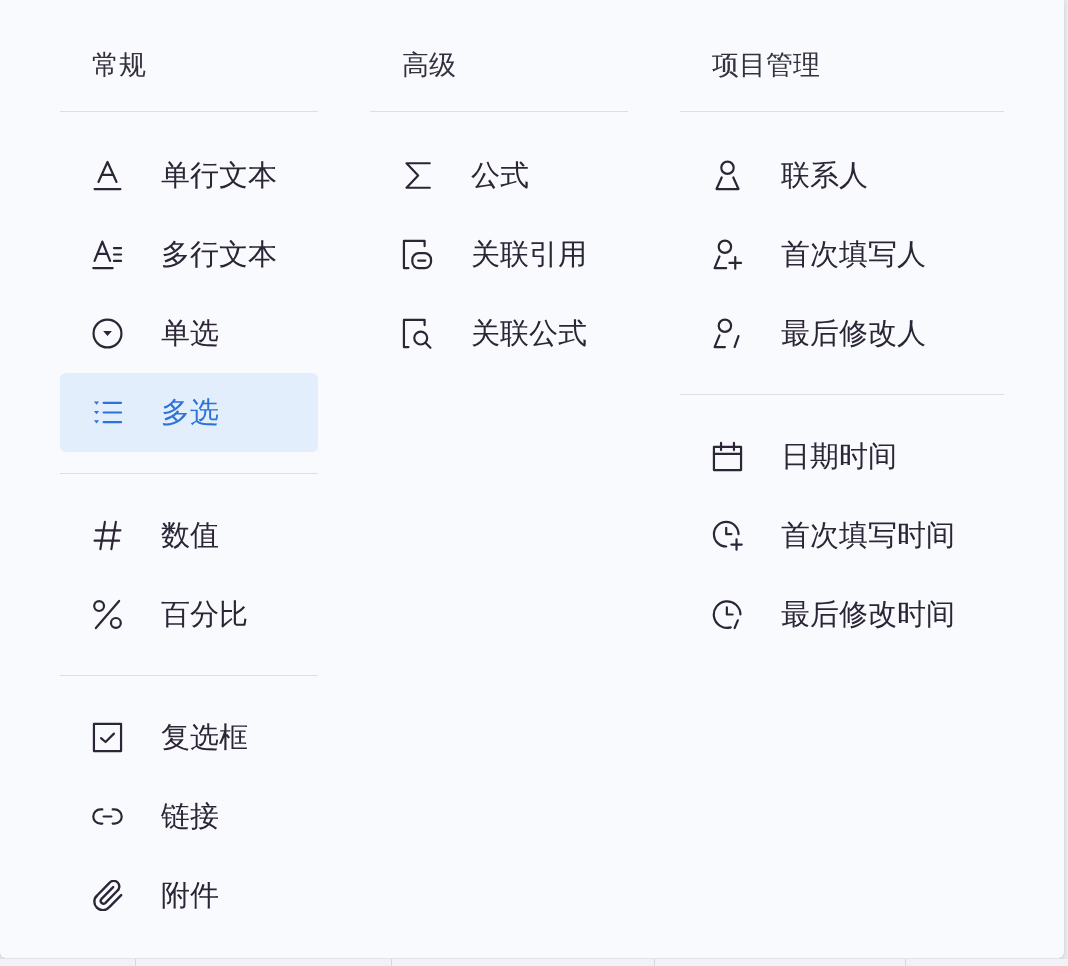 The image size is (1068, 966). I want to click on paperclip-icon, so click(107, 895).